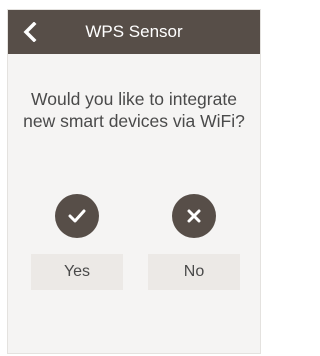 The width and height of the screenshot is (320, 356). I want to click on page-title: WPS Sensor, so click(134, 31).